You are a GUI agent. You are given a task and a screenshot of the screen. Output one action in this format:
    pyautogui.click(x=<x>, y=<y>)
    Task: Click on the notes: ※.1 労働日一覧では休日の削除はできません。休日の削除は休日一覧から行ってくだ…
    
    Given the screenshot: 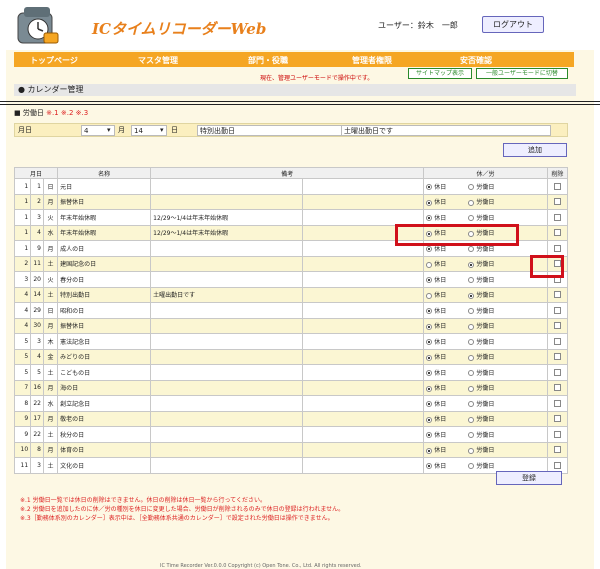 What is the action you would take?
    pyautogui.click(x=182, y=509)
    